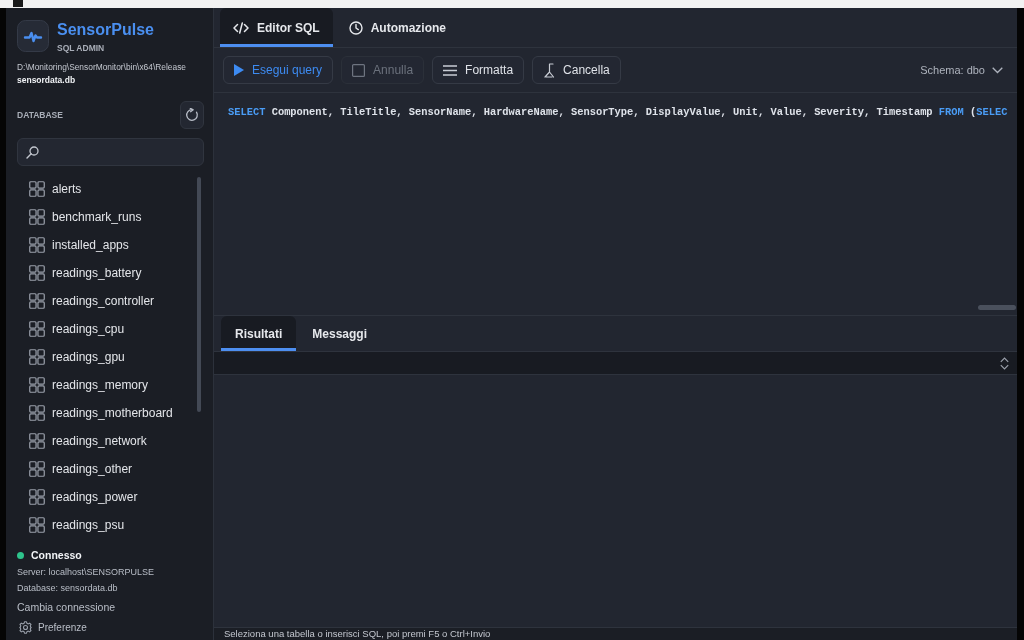  Describe the element at coordinates (104, 413) in the screenshot. I see `table-list-item: readings_motherboard` at that location.